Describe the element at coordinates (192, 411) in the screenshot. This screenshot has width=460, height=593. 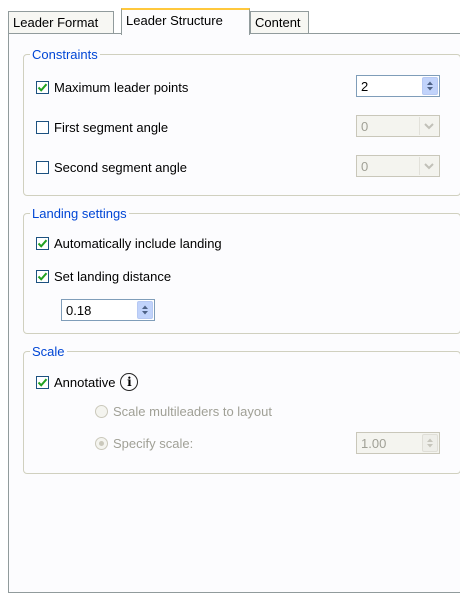
I see `scale-to-layout-label: Scale multileaders to layout` at that location.